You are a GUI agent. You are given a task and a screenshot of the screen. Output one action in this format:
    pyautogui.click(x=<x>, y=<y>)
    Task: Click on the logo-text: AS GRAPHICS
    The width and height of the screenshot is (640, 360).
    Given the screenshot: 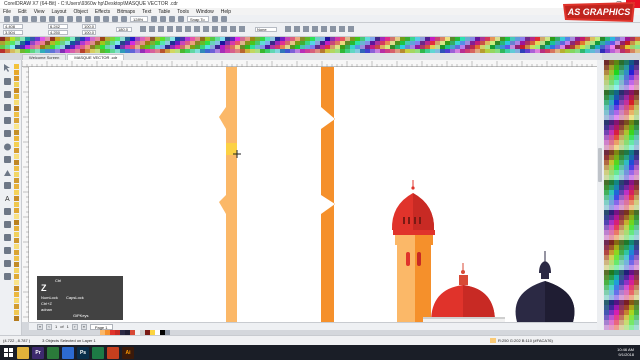 What is the action you would take?
    pyautogui.click(x=599, y=12)
    